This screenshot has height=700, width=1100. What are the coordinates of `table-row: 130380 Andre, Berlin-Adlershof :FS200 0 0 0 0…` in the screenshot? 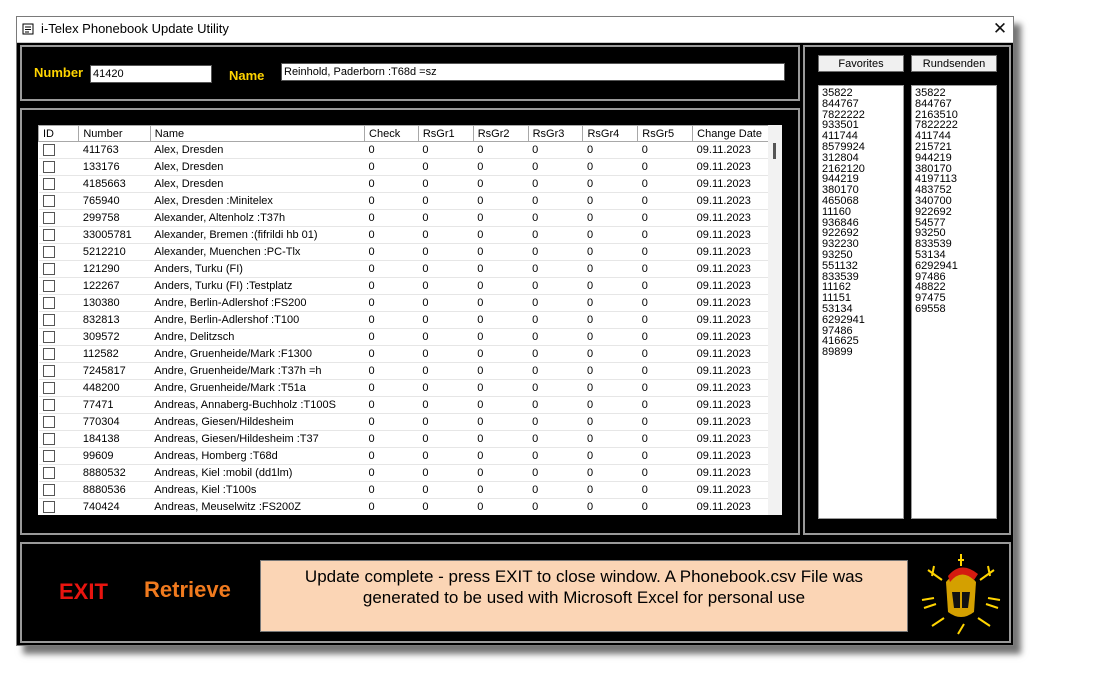 It's located at (407, 303).